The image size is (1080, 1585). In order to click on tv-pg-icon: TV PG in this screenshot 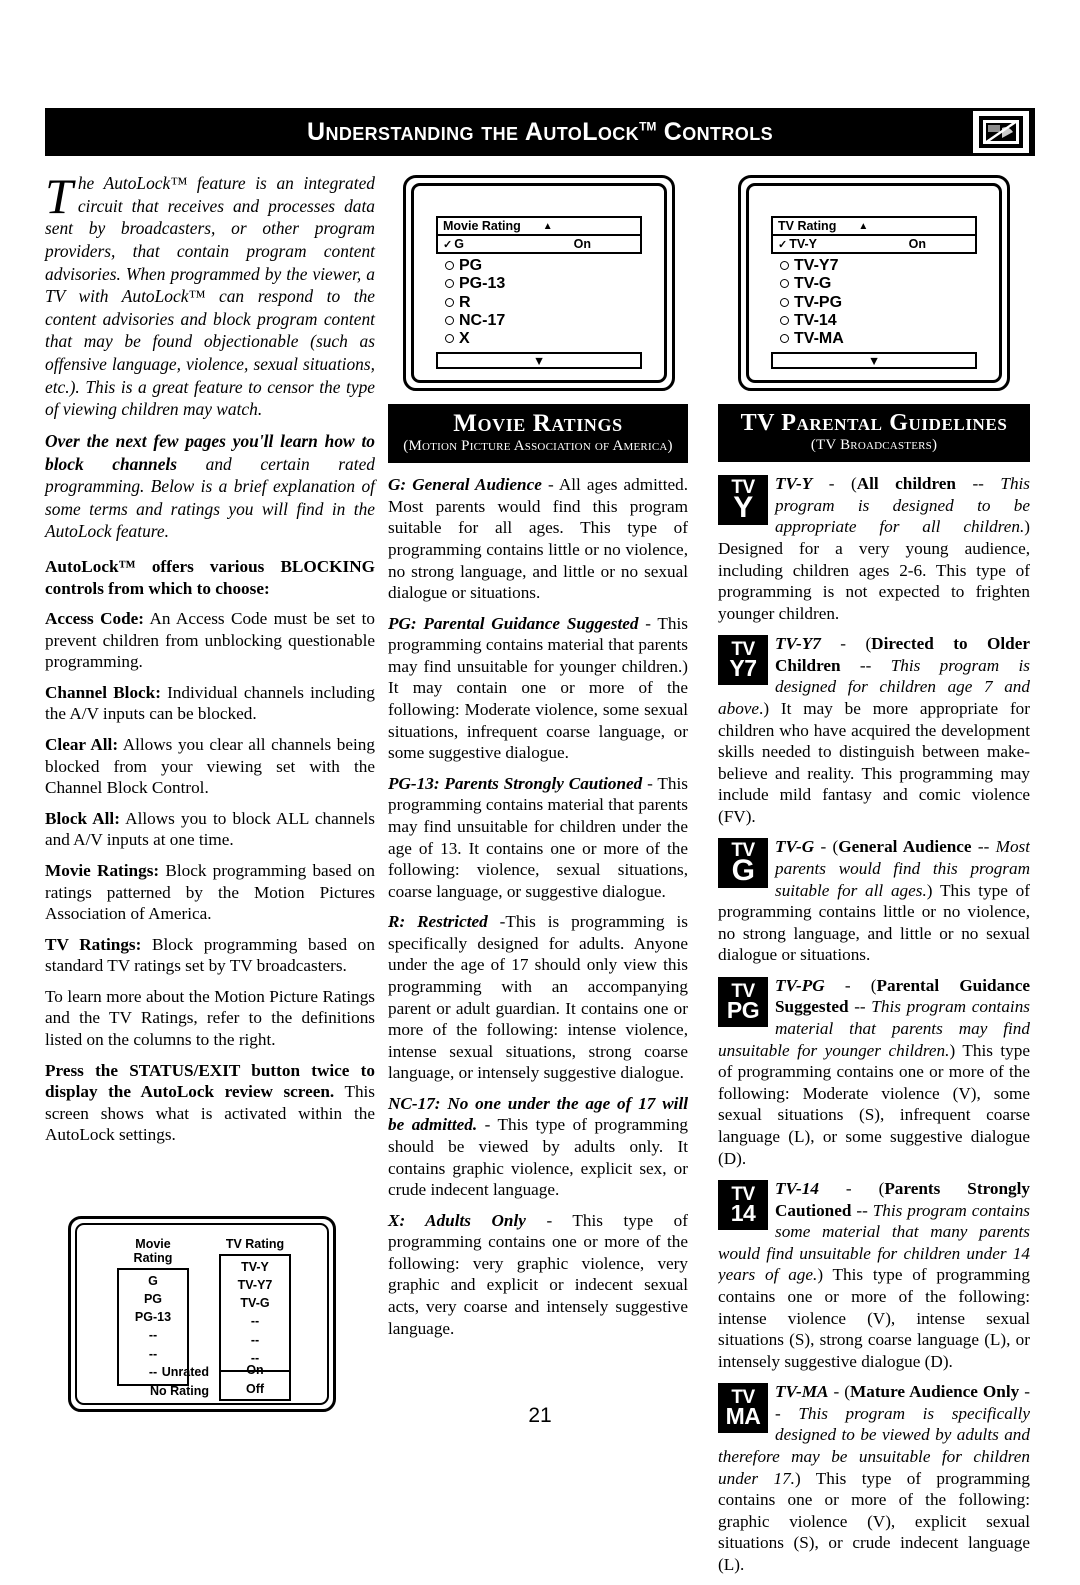, I will do `click(743, 1001)`.